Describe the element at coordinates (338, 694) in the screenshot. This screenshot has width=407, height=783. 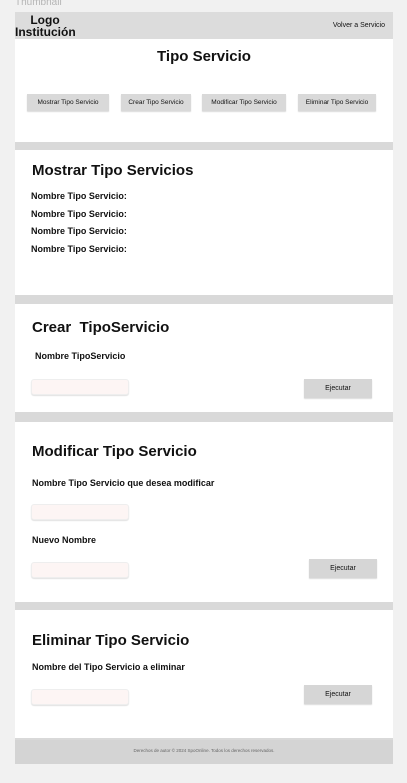
I see `delete-execute-button: Ejecutar` at that location.